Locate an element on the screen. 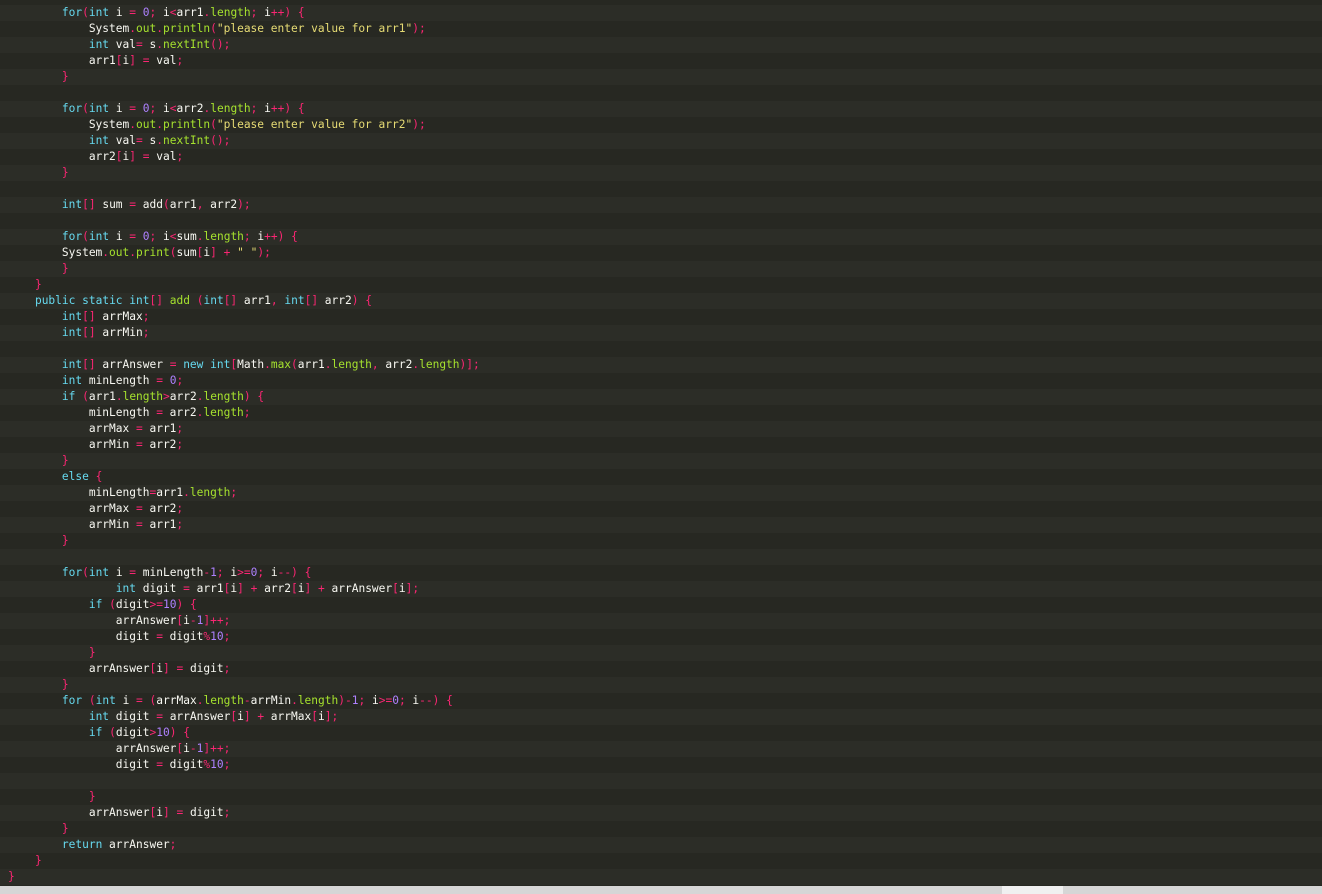 This screenshot has width=1322, height=894. code-line: int[] arrMax; is located at coordinates (661, 317).